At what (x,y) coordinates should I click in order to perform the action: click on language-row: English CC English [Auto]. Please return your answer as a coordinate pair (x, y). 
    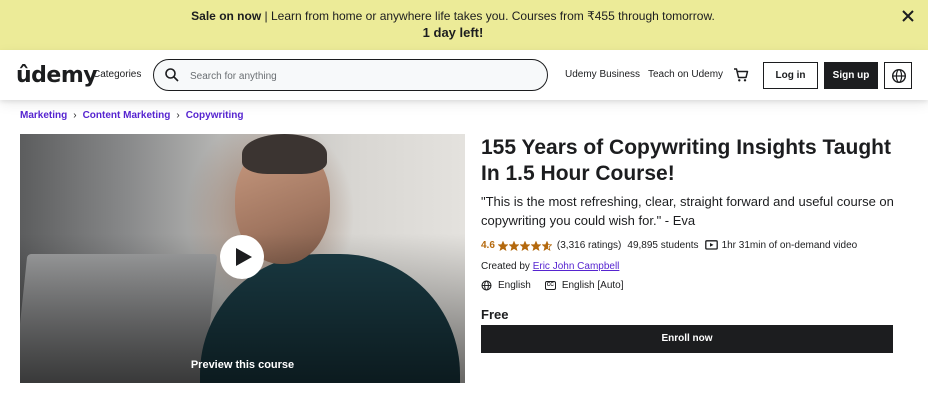
    Looking at the image, I should click on (552, 285).